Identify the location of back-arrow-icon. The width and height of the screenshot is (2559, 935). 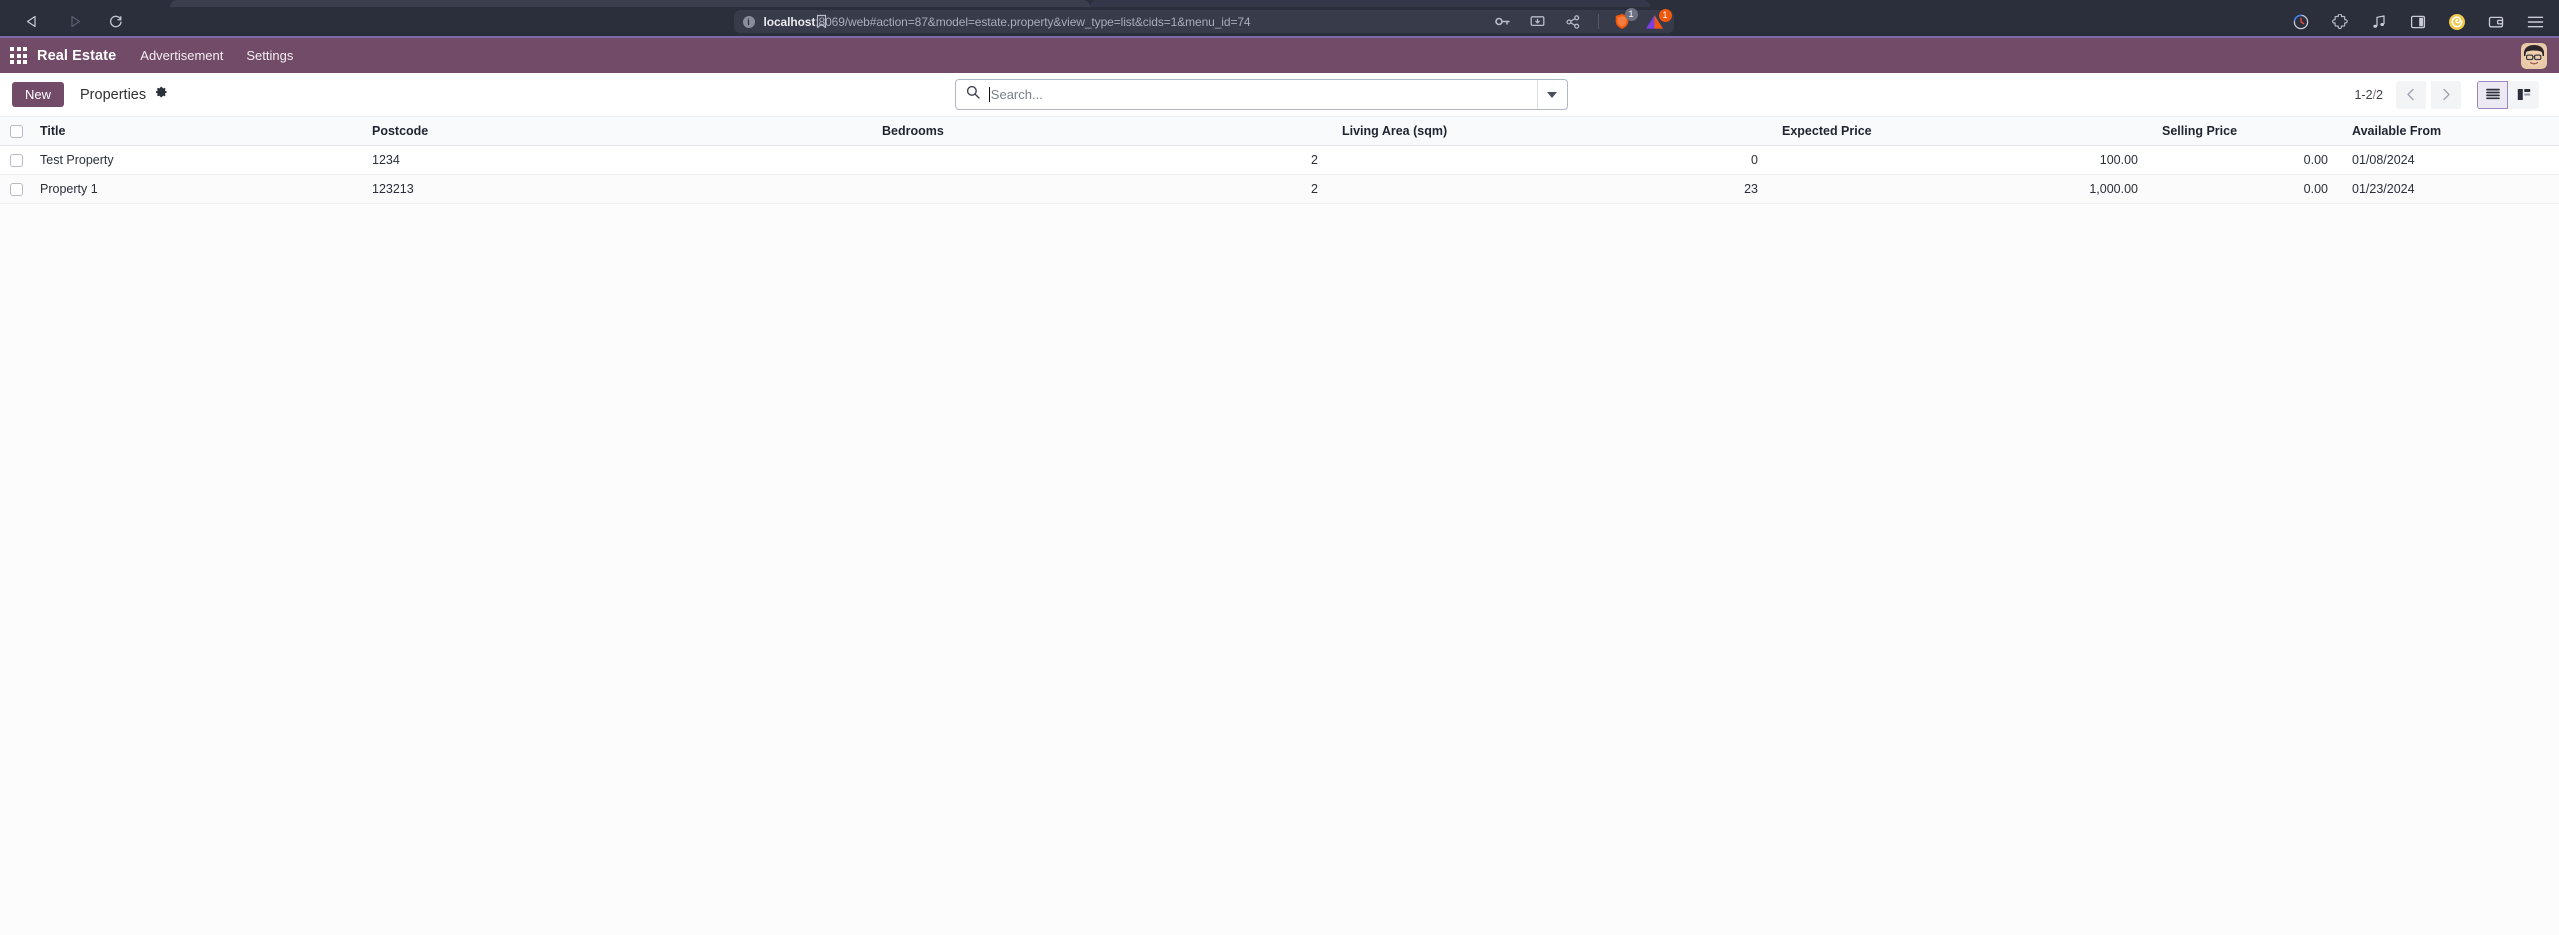
(32, 22).